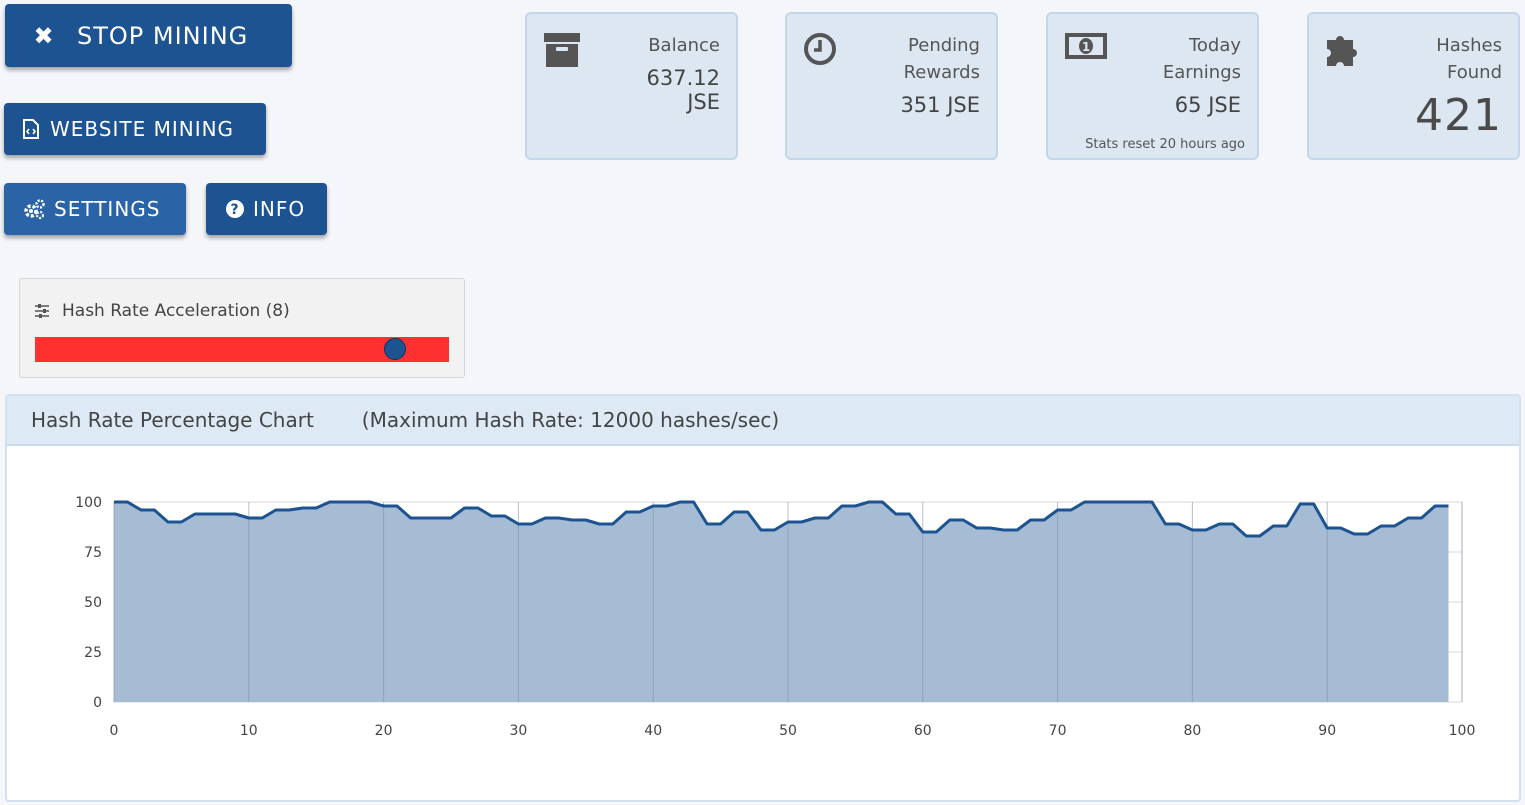 This screenshot has width=1525, height=805. What do you see at coordinates (1413, 86) in the screenshot?
I see `hashes-found-card: Hashes Found 421` at bounding box center [1413, 86].